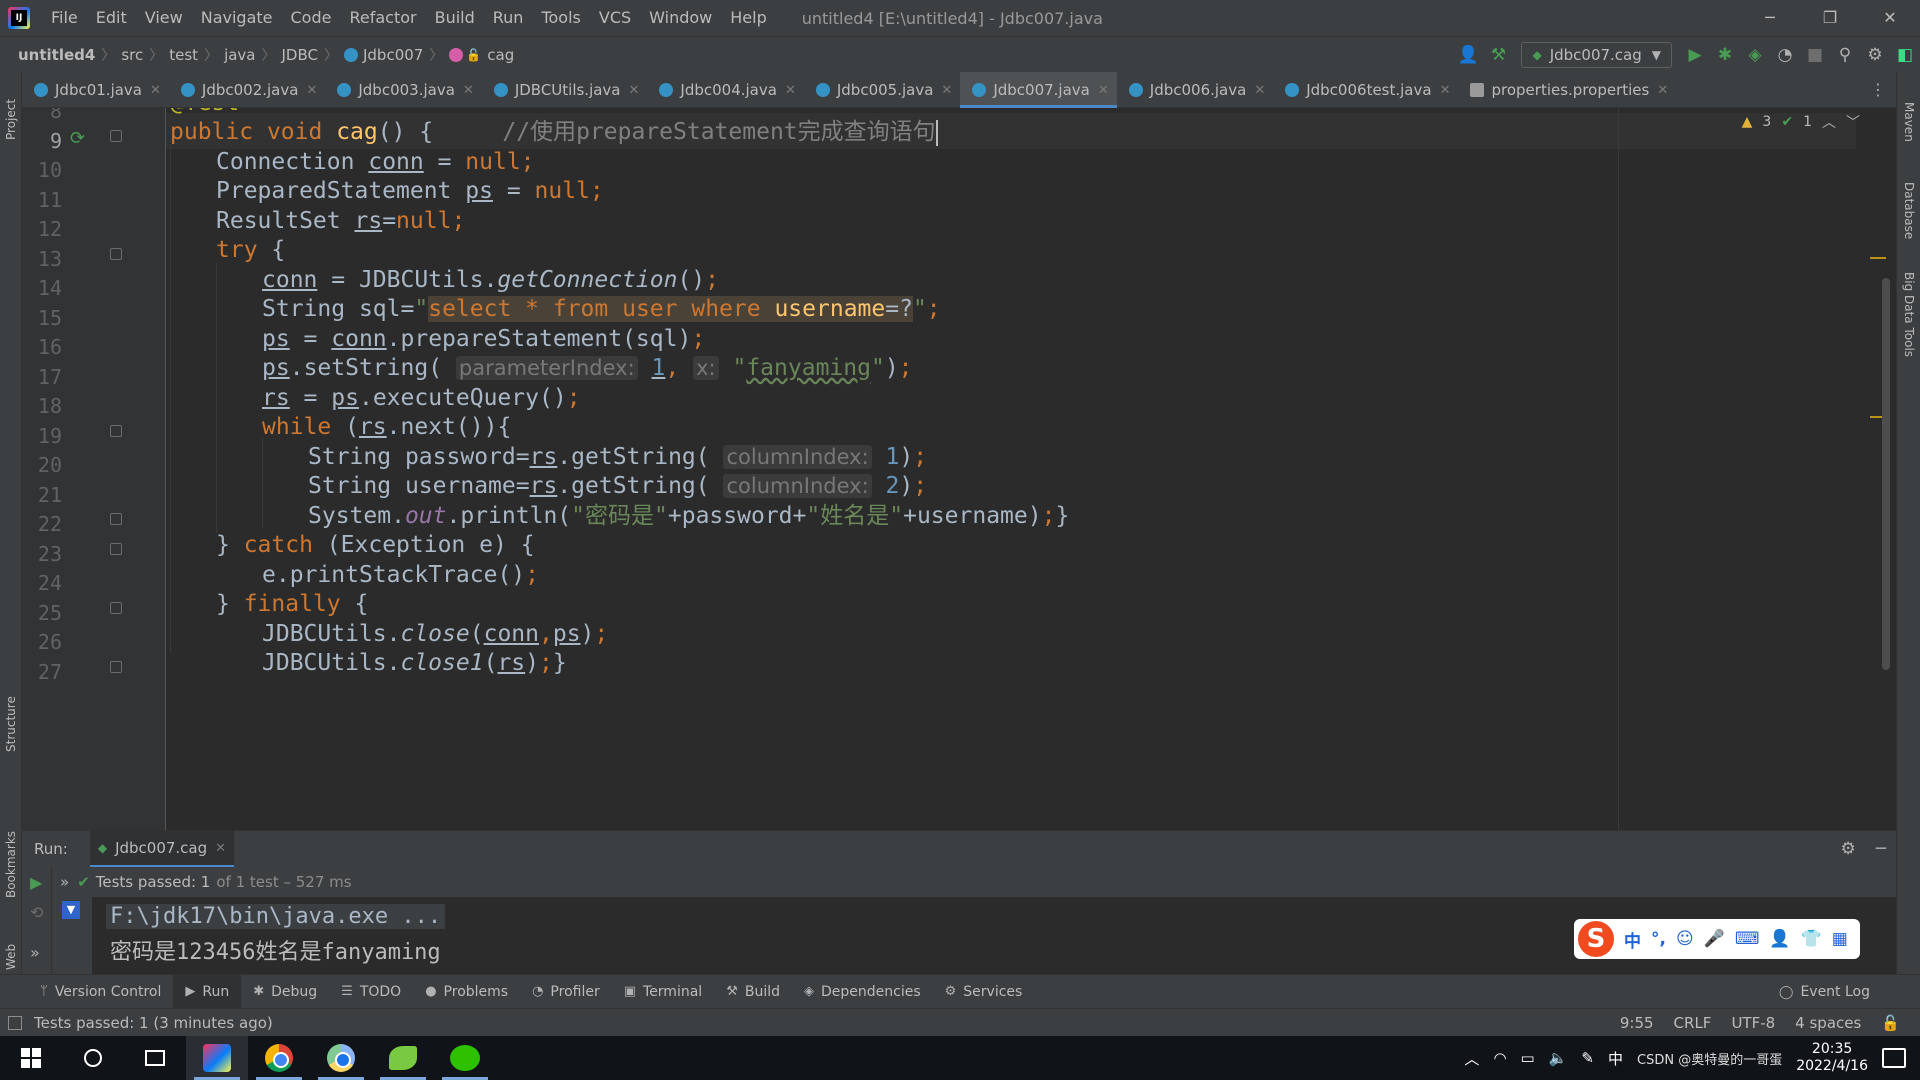 The width and height of the screenshot is (1920, 1080). I want to click on tab-jdbc004: Jdbc004.java ✕, so click(725, 90).